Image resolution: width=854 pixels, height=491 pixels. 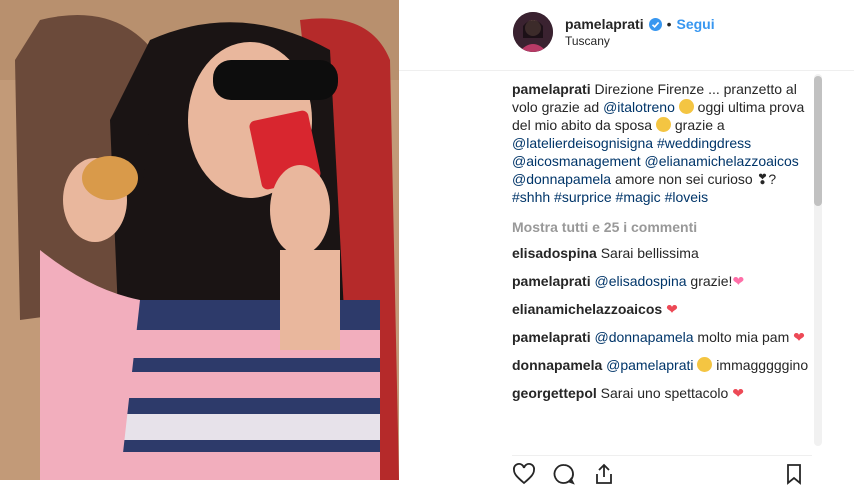 What do you see at coordinates (626, 35) in the screenshot?
I see `post-header: pamelaprati • Segui Tuscany` at bounding box center [626, 35].